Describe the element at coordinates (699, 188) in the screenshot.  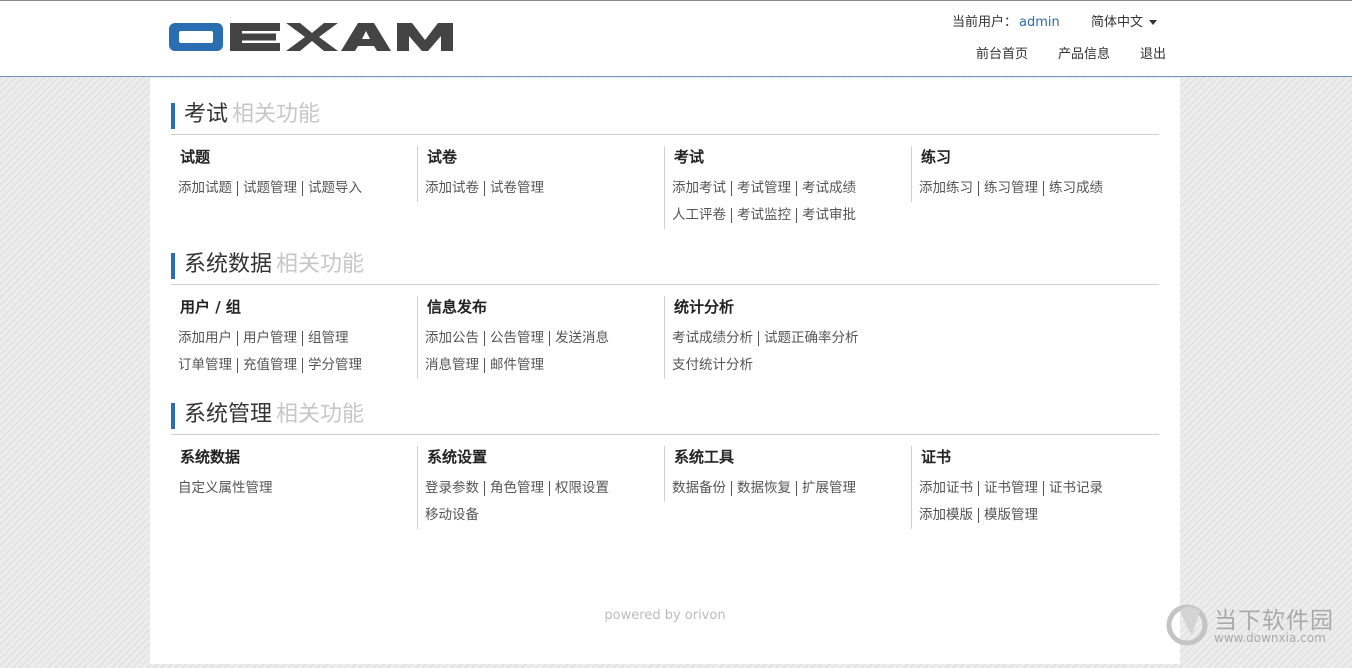
I see `function-link: 添加考试` at that location.